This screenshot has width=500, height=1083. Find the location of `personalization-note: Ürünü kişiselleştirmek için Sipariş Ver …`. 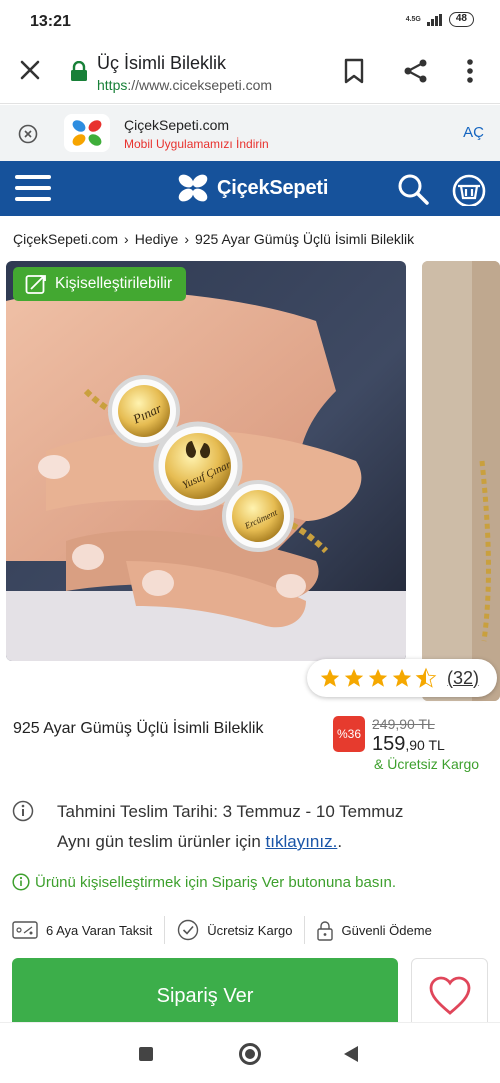

personalization-note: Ürünü kişiselleştirmek için Sipariş Ver … is located at coordinates (204, 882).